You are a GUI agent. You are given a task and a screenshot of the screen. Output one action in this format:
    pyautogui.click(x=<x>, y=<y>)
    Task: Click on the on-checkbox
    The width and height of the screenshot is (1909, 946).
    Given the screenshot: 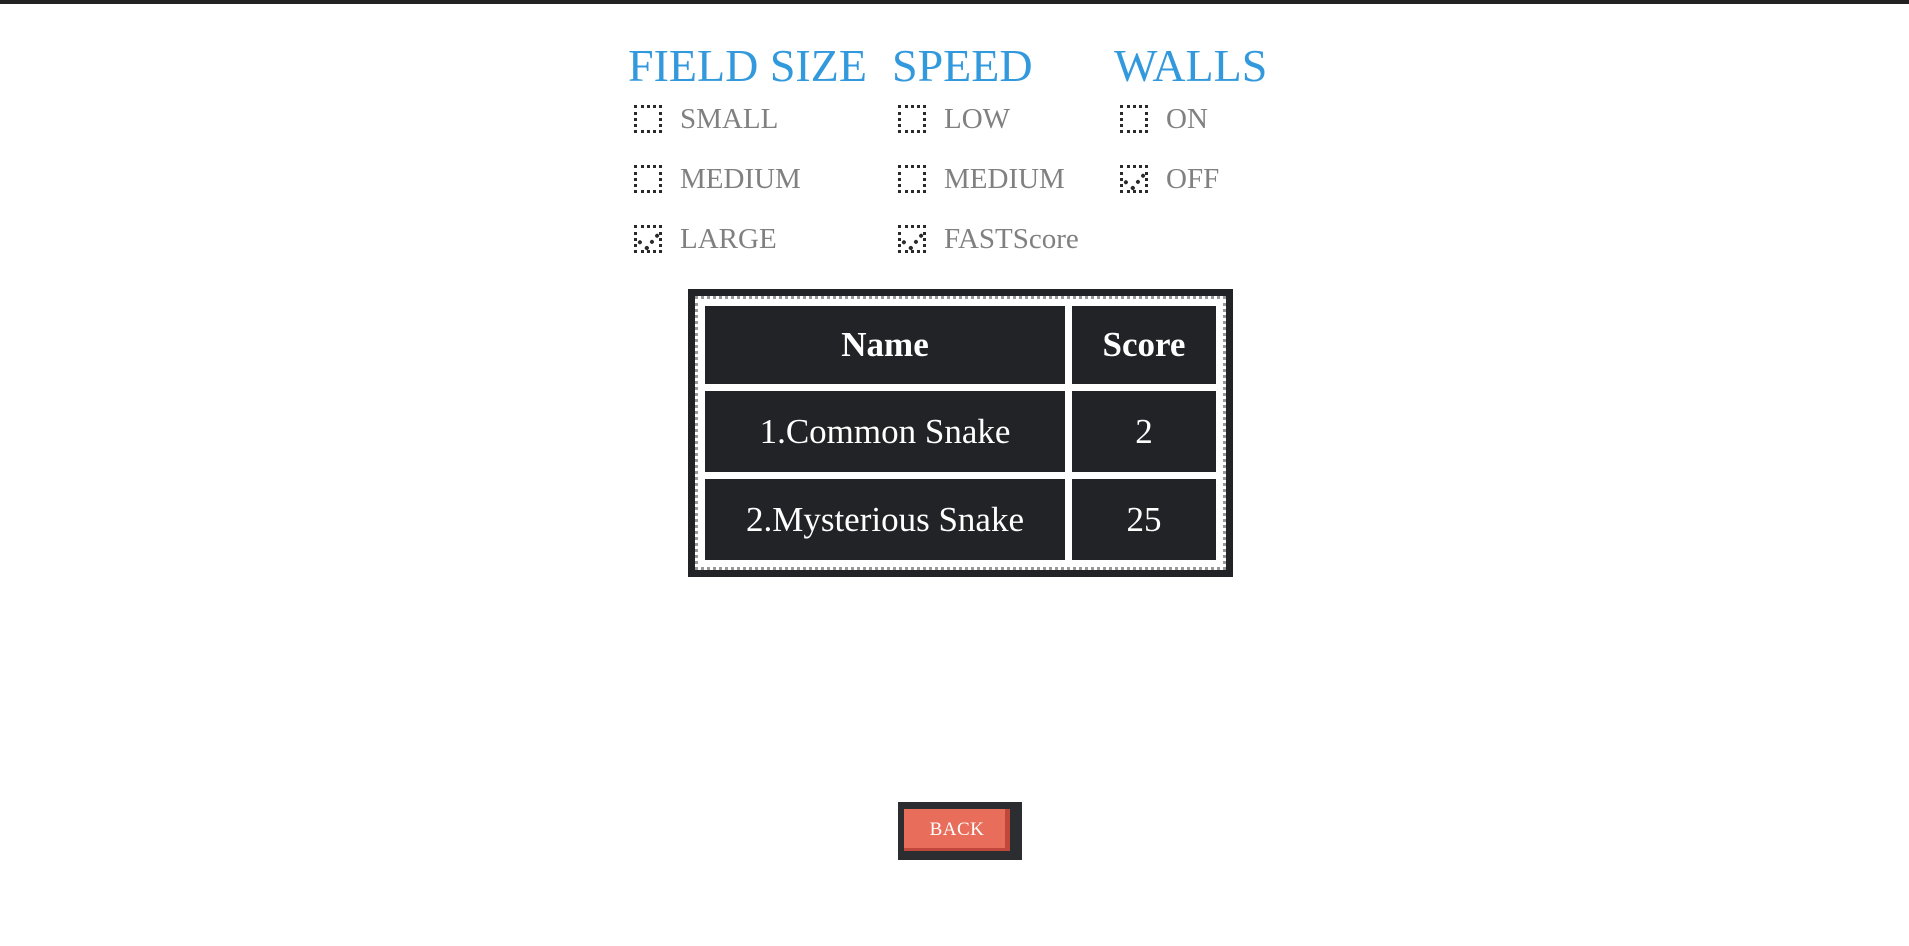 What is the action you would take?
    pyautogui.click(x=1134, y=119)
    